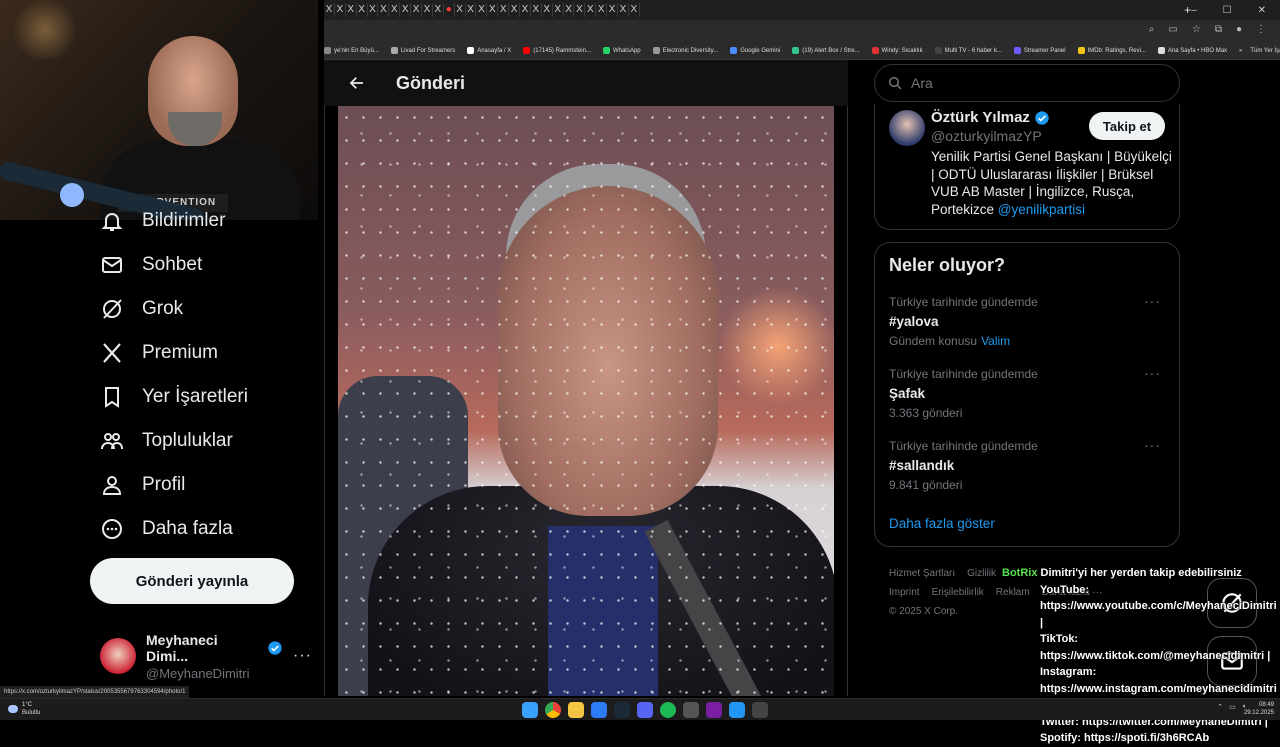 Image resolution: width=1280 pixels, height=747 pixels. I want to click on account-switcher: Meyhaneci Dimi... @MeyhaneDimitri ···, so click(206, 656).